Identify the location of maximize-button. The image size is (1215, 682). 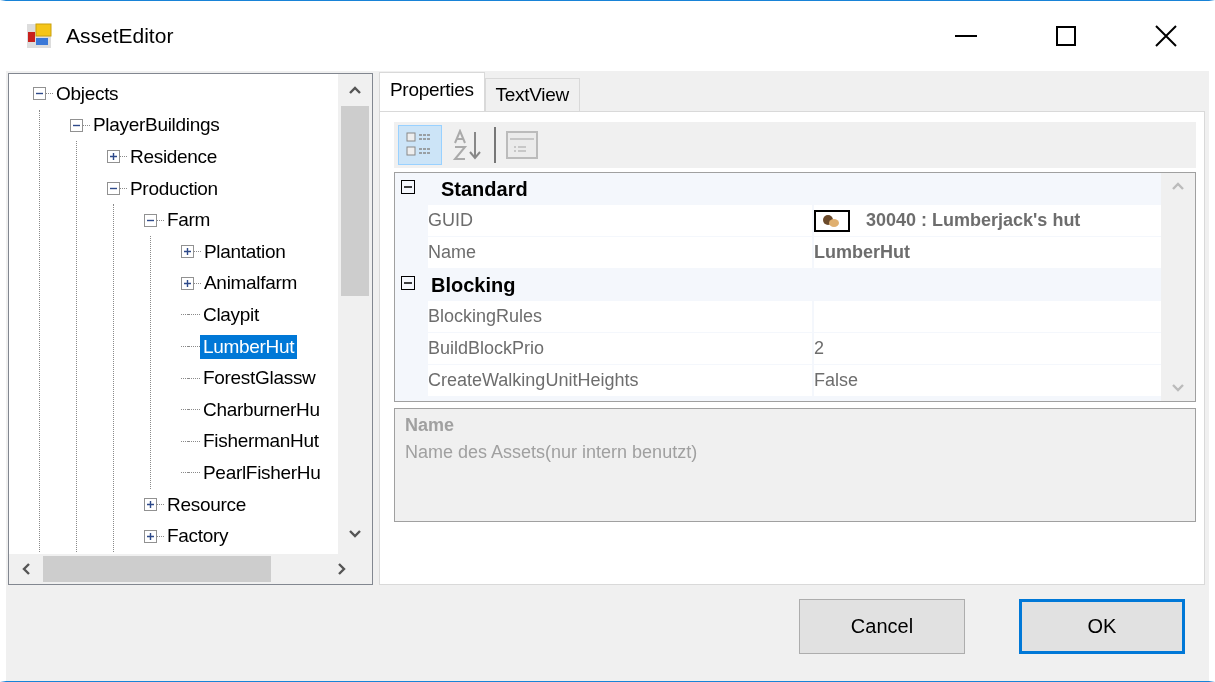
(1066, 36).